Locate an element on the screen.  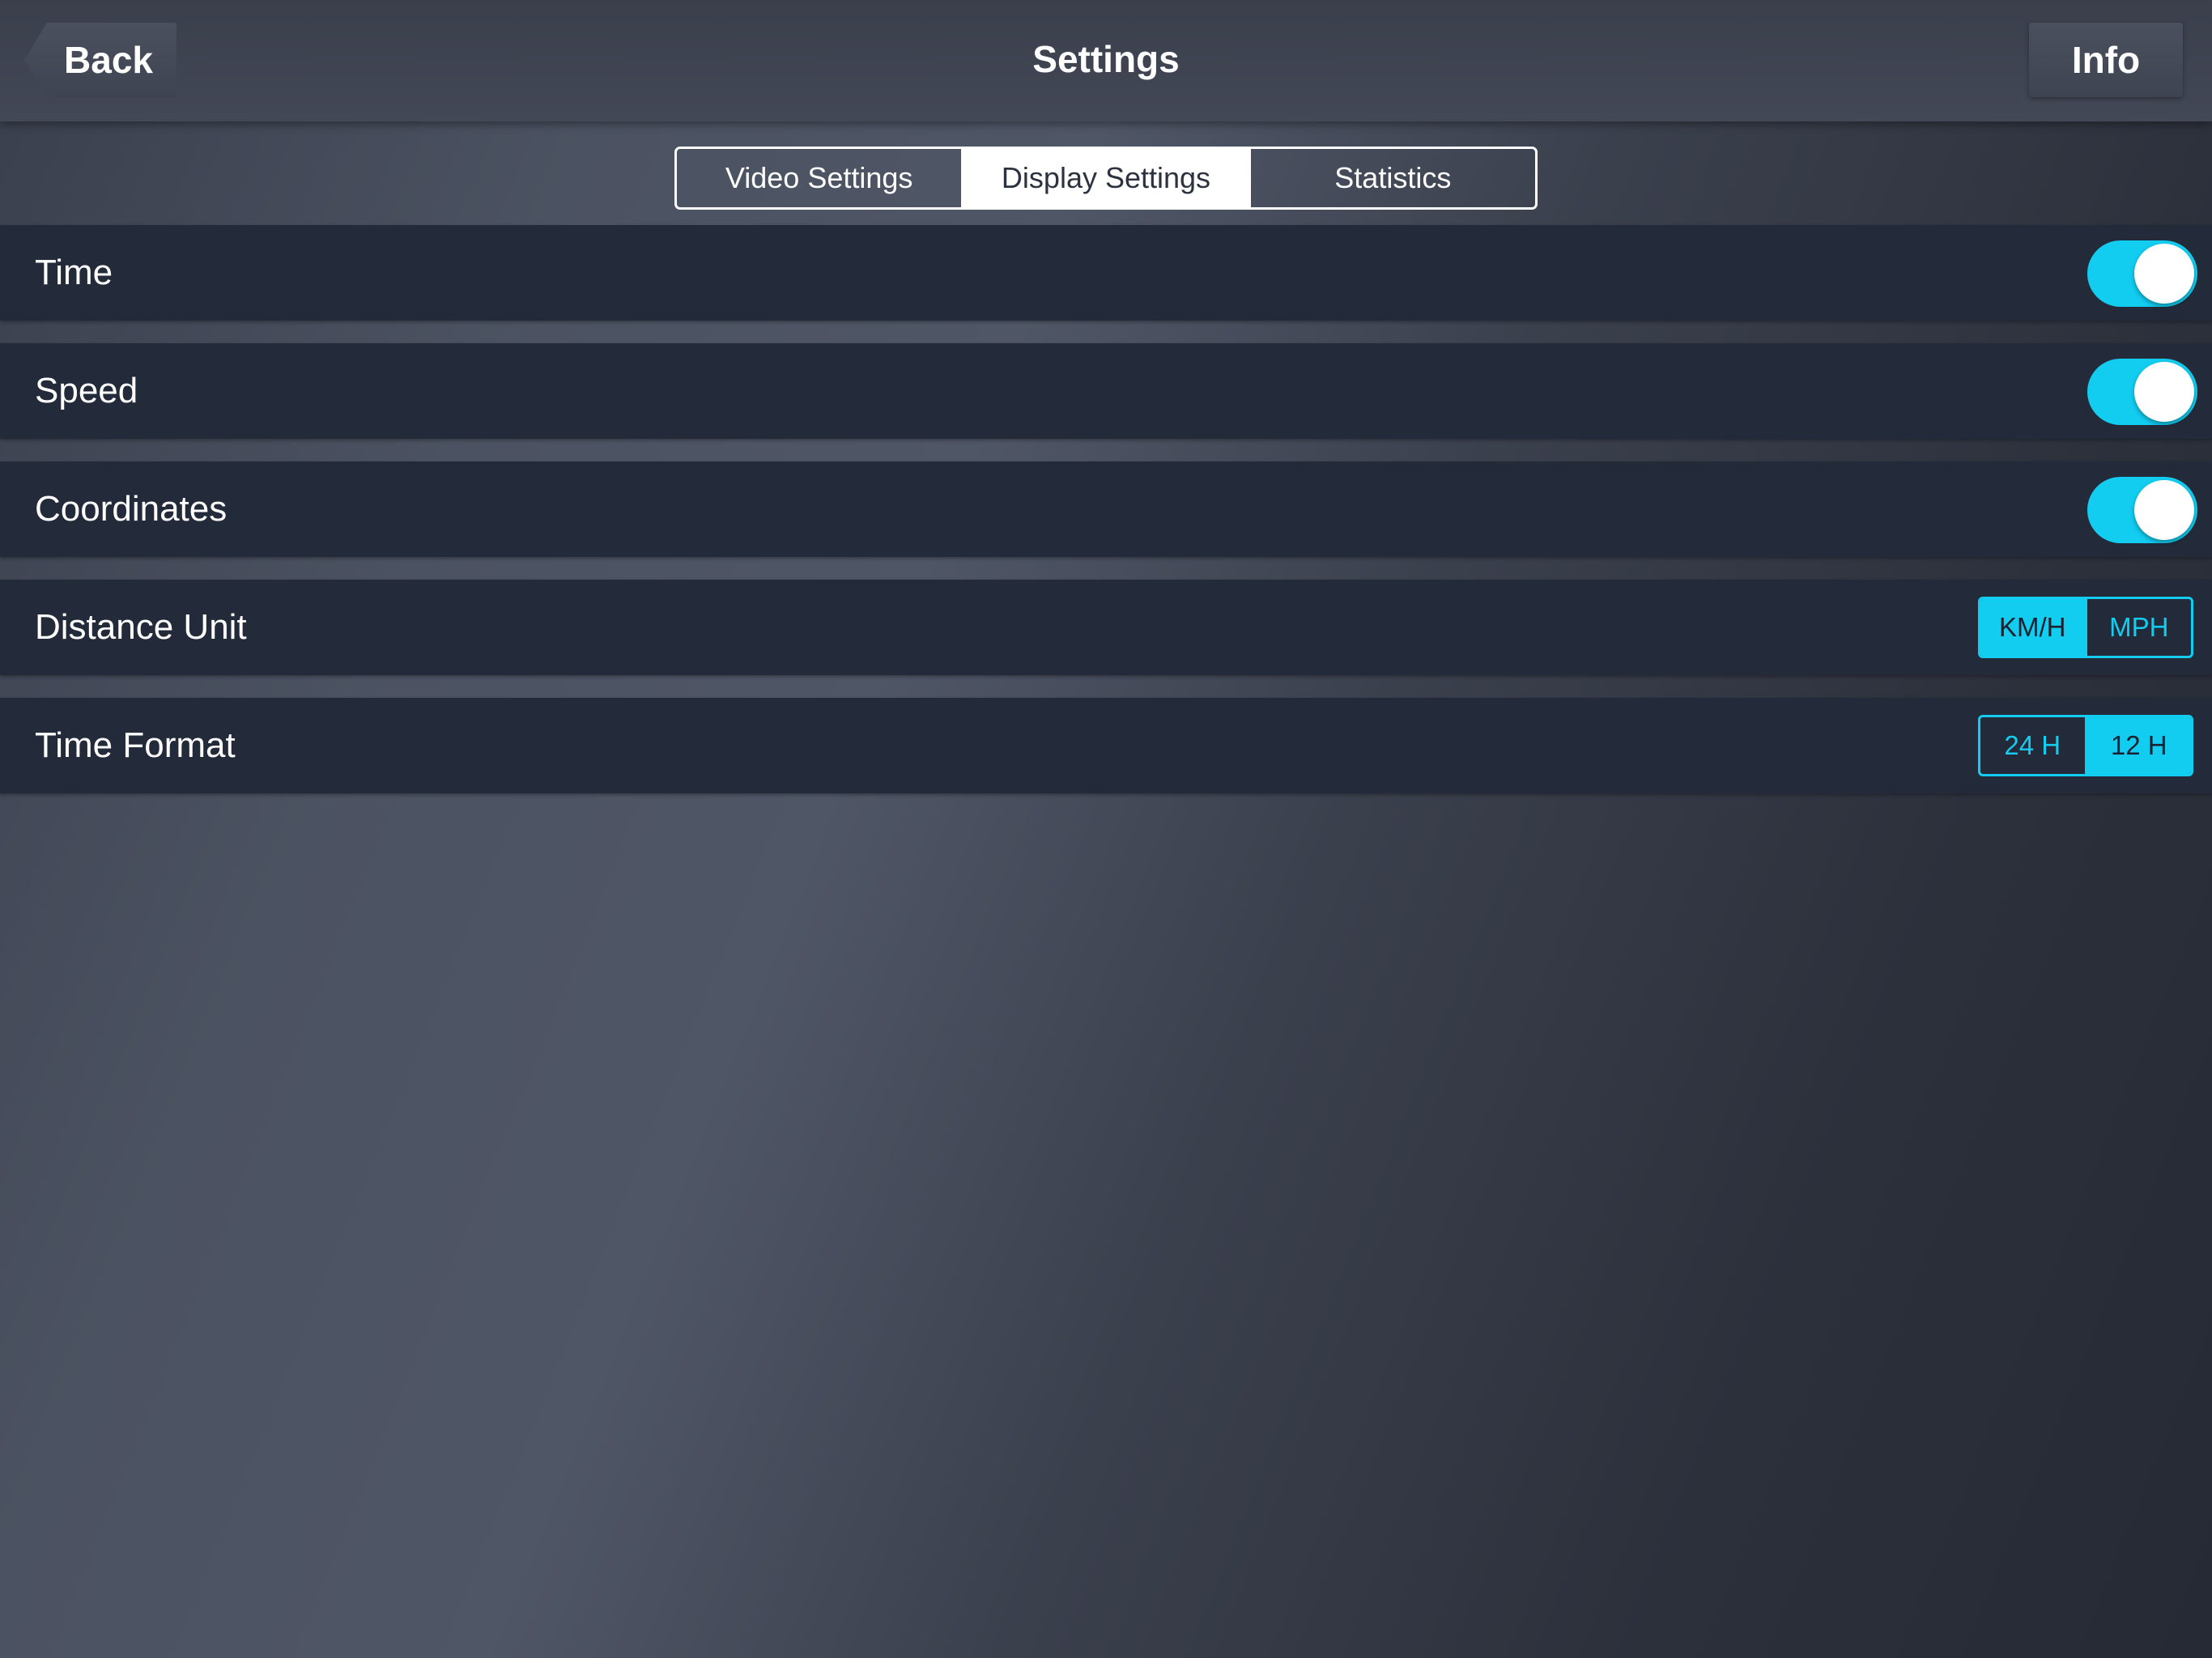
setting-row-time-format: Time Format 24 H 12 H is located at coordinates (1106, 745).